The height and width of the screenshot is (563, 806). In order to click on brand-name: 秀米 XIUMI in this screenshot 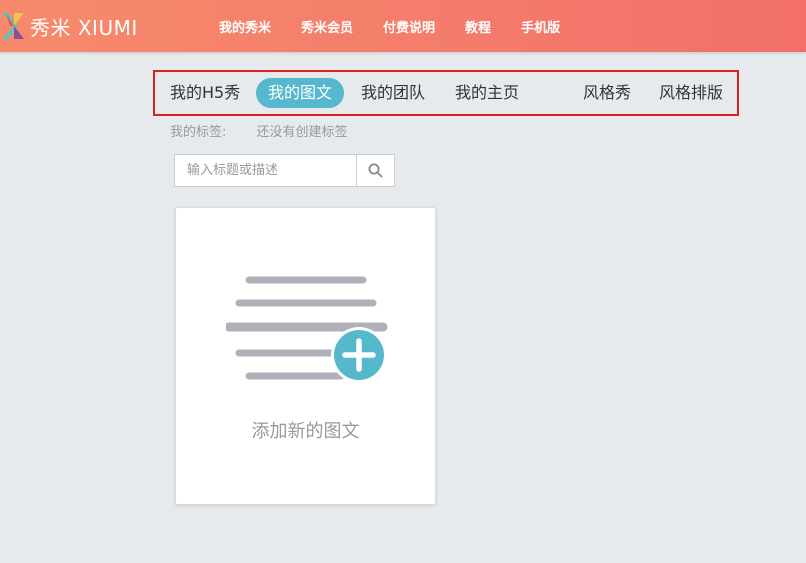, I will do `click(84, 27)`.